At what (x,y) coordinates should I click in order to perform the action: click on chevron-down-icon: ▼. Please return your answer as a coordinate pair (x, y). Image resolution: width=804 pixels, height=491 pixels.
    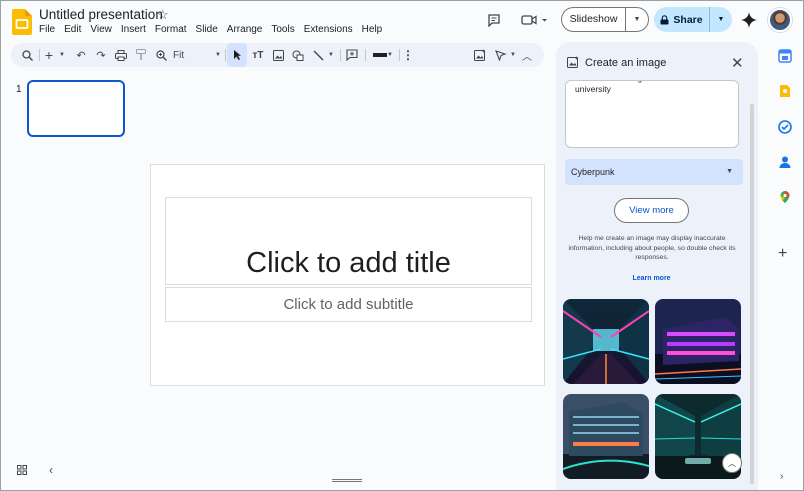
    Looking at the image, I should click on (729, 171).